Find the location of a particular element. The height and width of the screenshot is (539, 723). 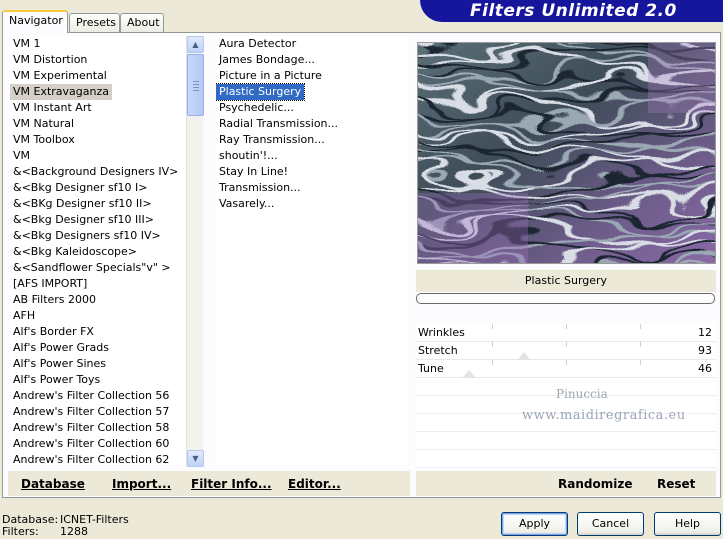

reset-button: Reset is located at coordinates (676, 484).